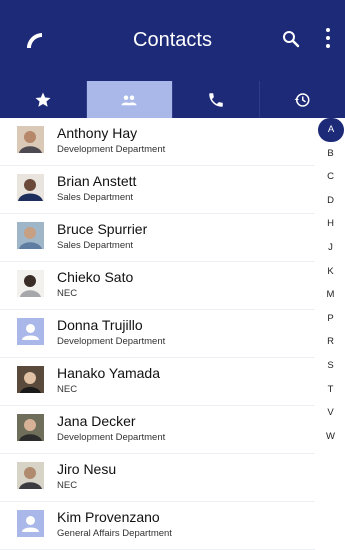  I want to click on index-letter: J, so click(330, 248).